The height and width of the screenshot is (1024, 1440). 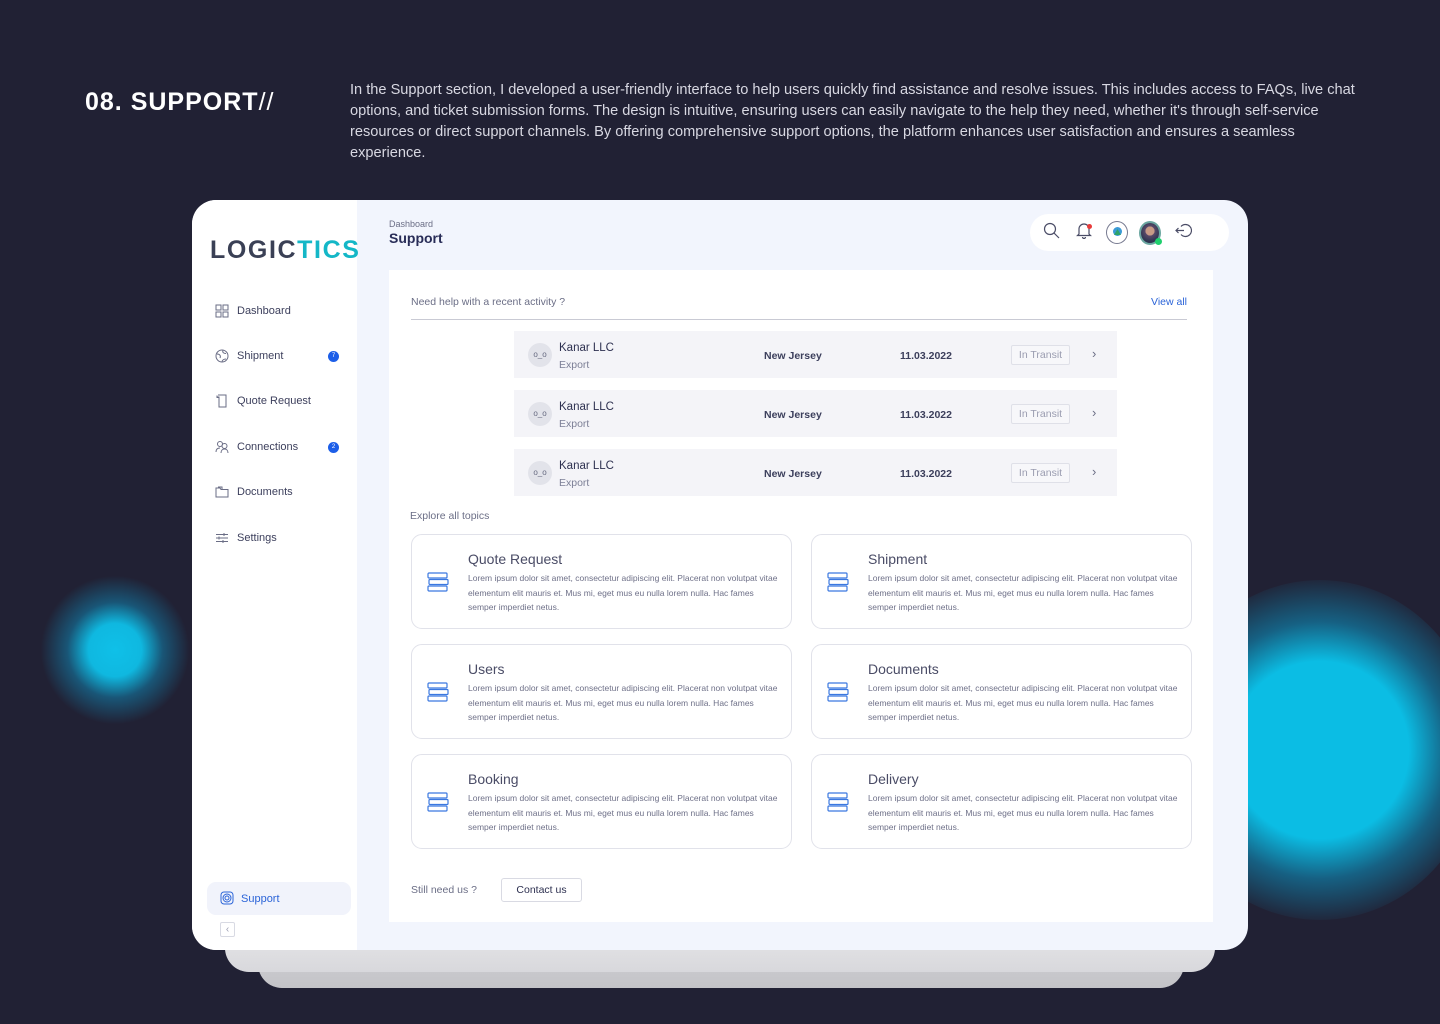 I want to click on page-title: Support, so click(x=416, y=238).